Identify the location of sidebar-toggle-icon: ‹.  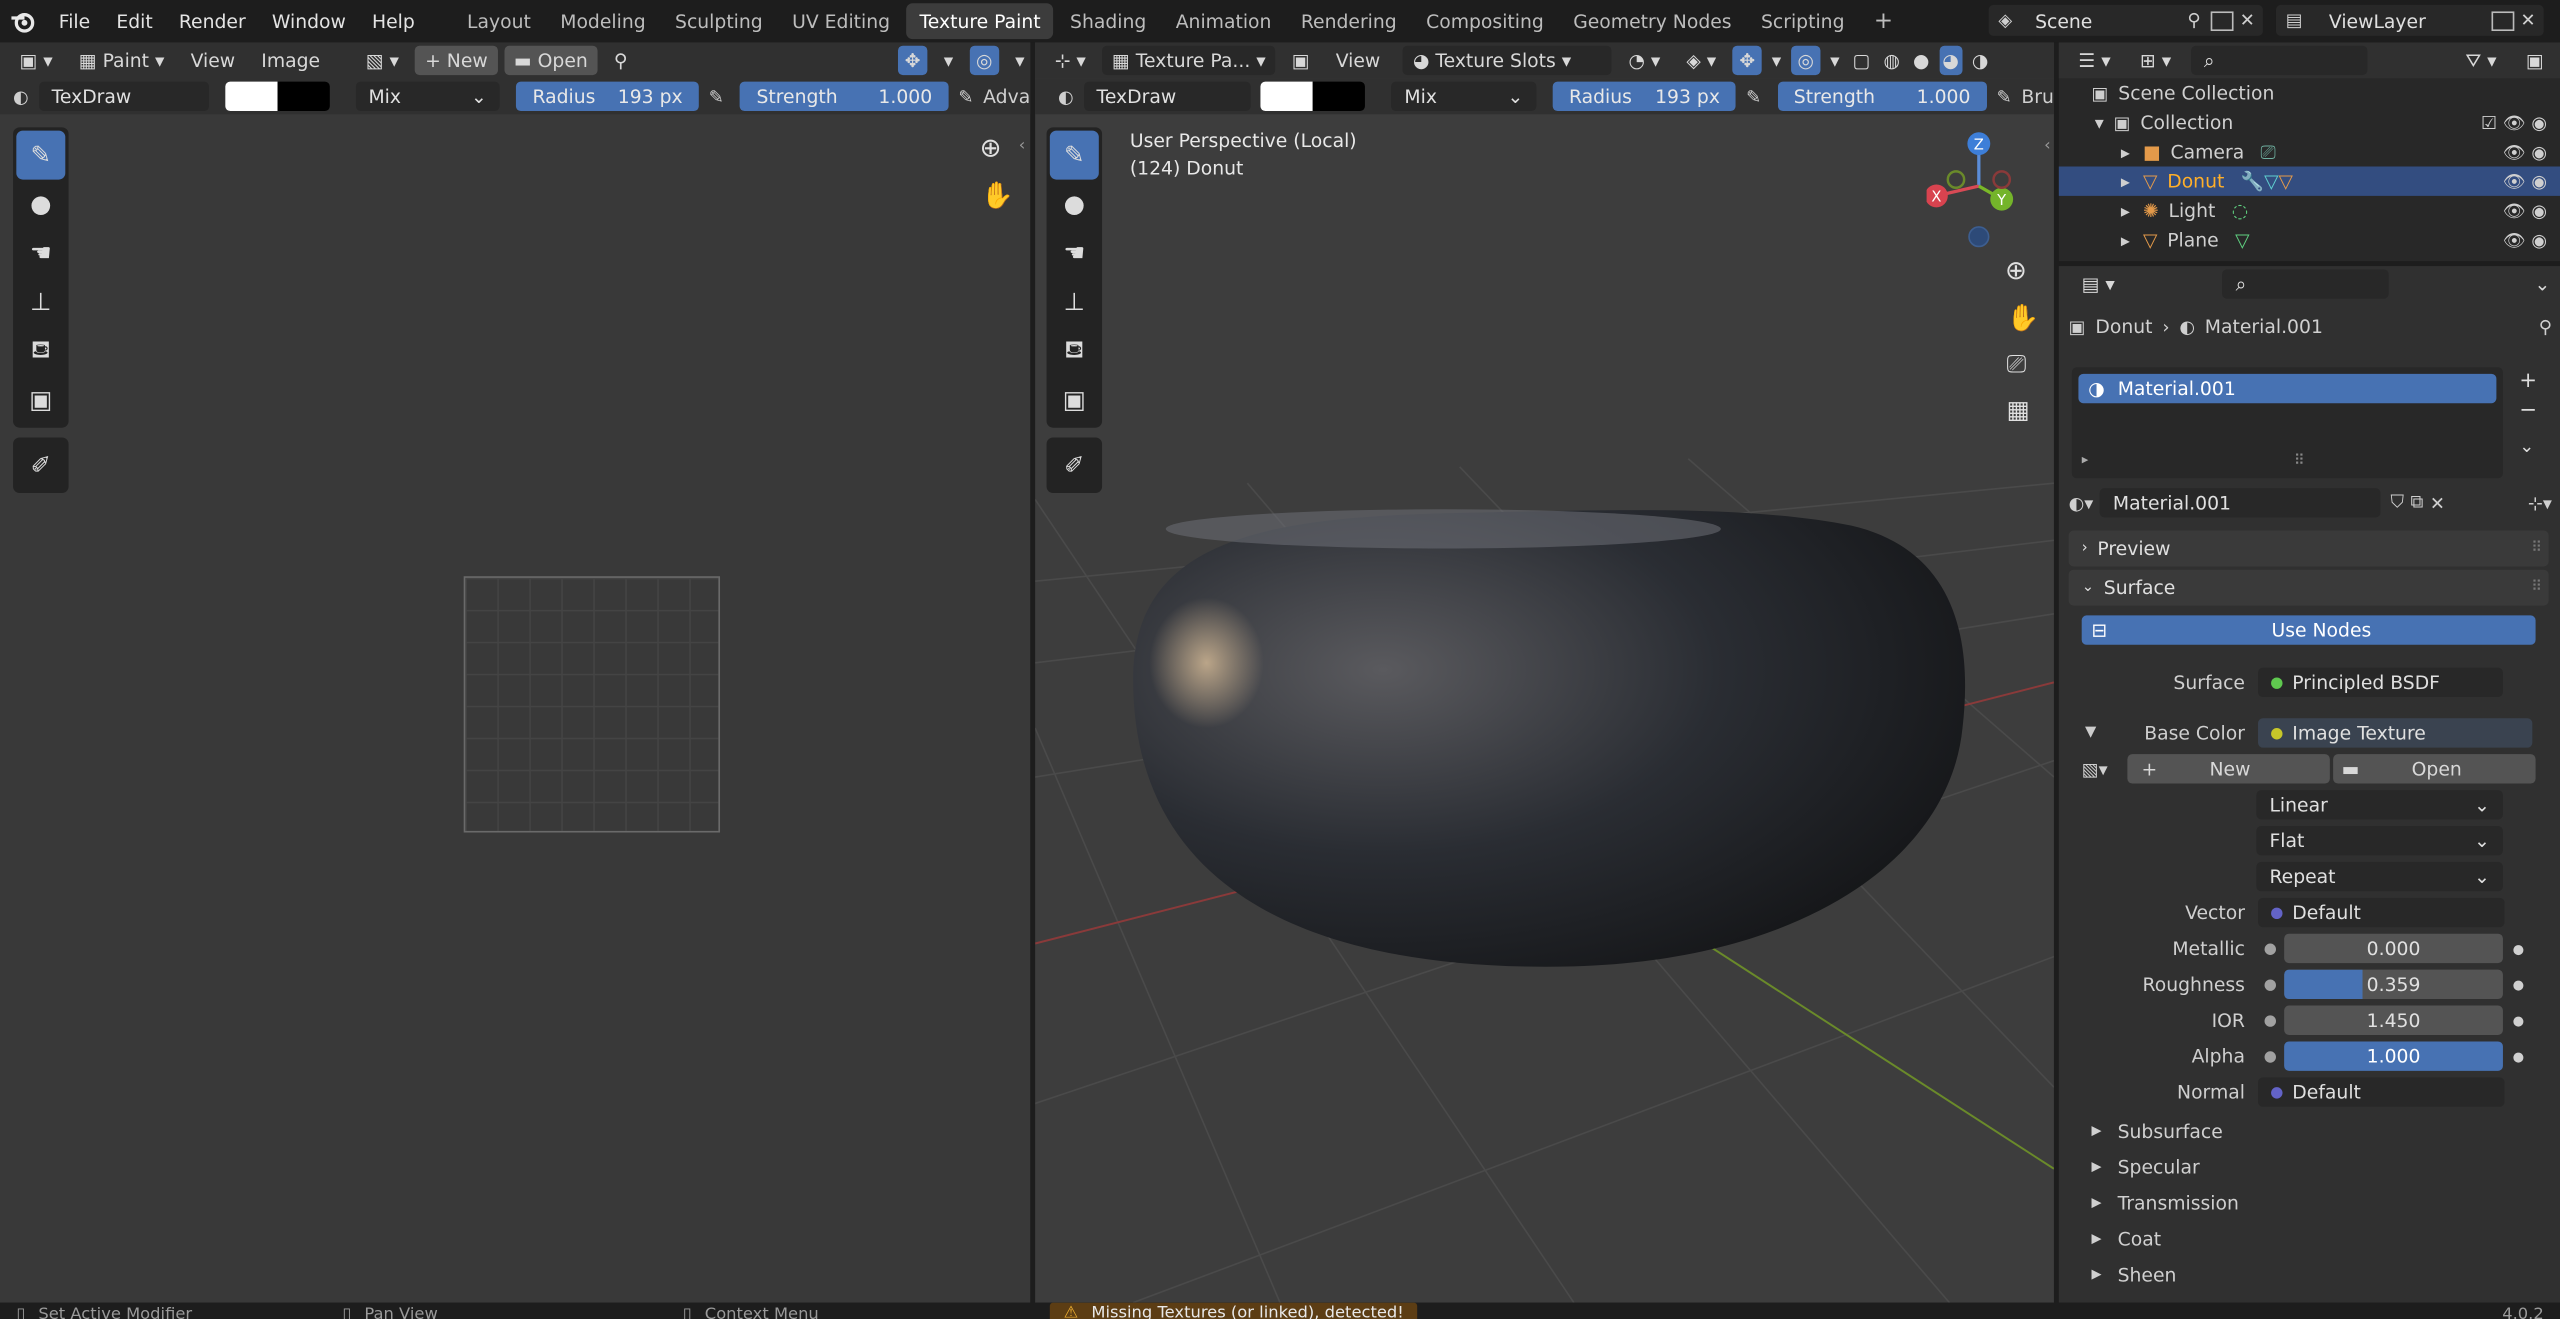
(2047, 146).